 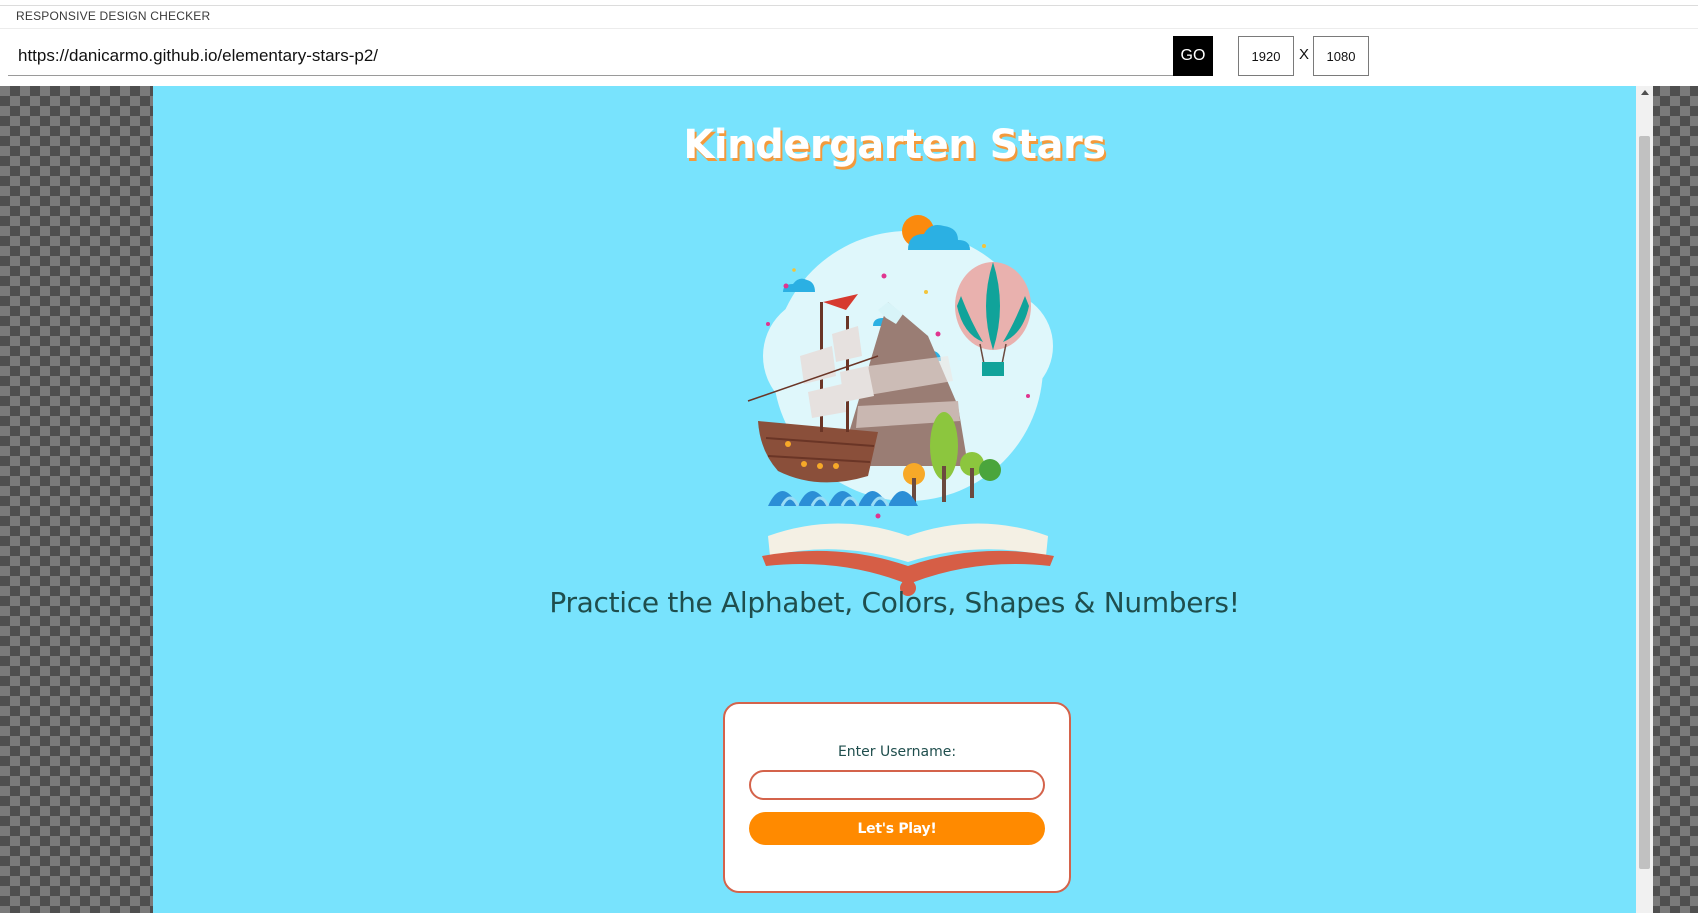 What do you see at coordinates (897, 785) in the screenshot?
I see `username-input` at bounding box center [897, 785].